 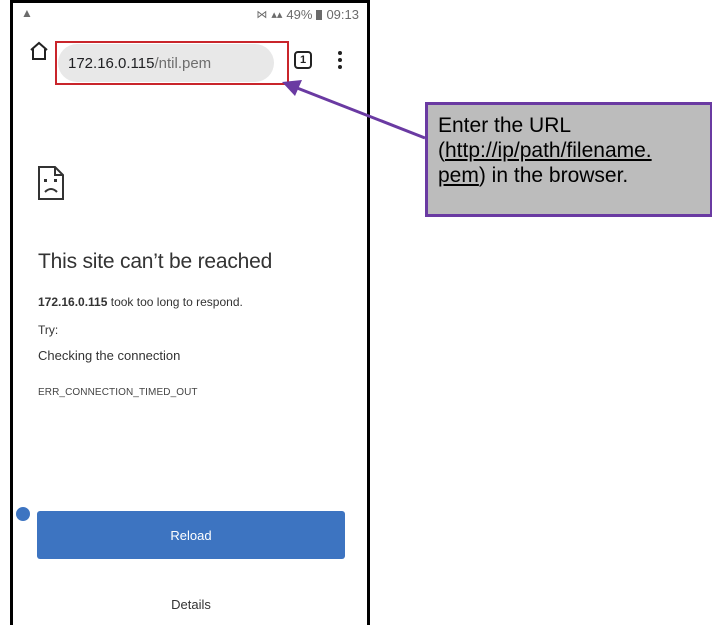 What do you see at coordinates (39, 51) in the screenshot?
I see `home-icon` at bounding box center [39, 51].